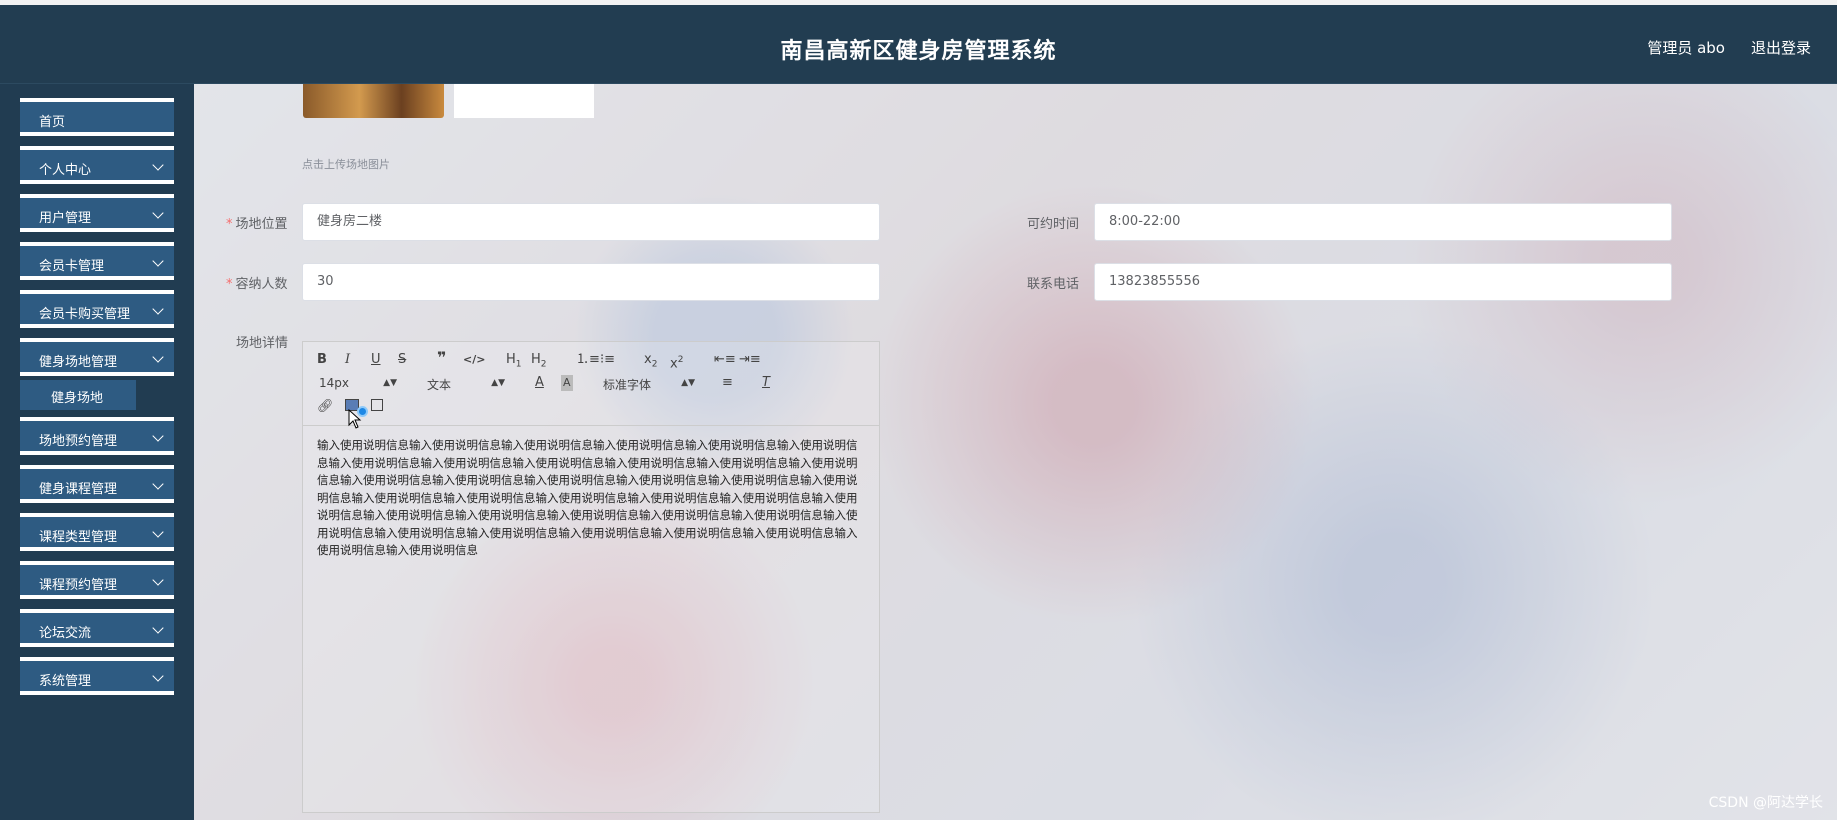  I want to click on details-label: 场地详情, so click(262, 343).